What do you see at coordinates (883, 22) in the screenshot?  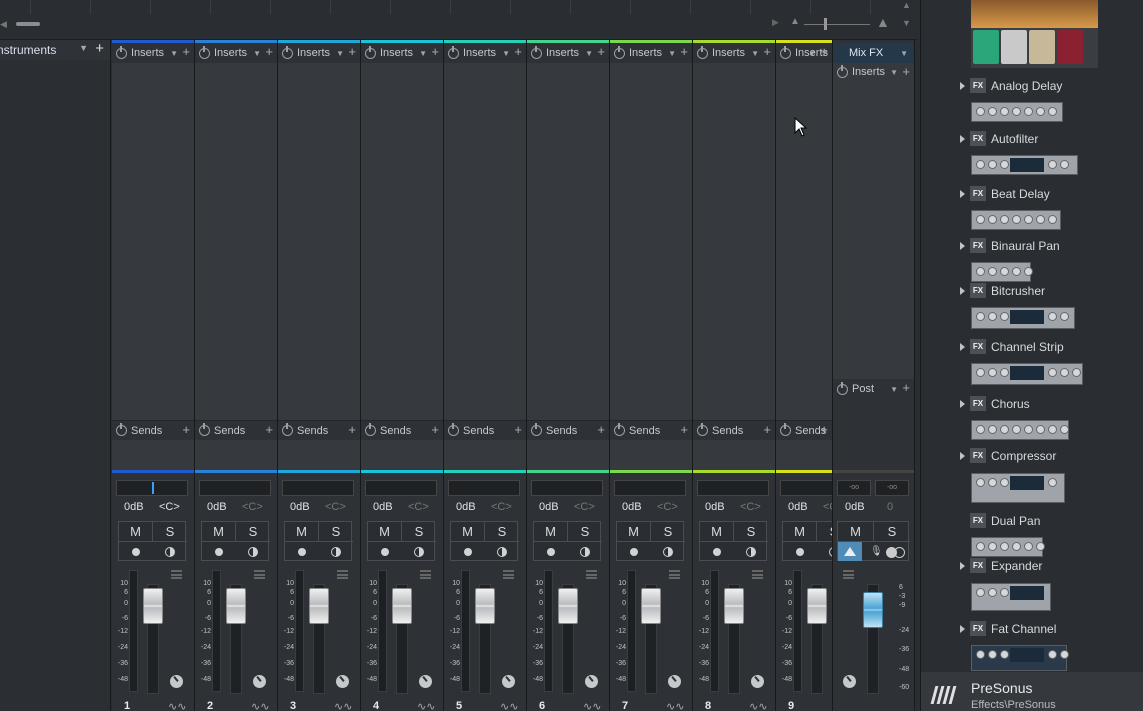 I see `zoom-in-icon: ▲` at bounding box center [883, 22].